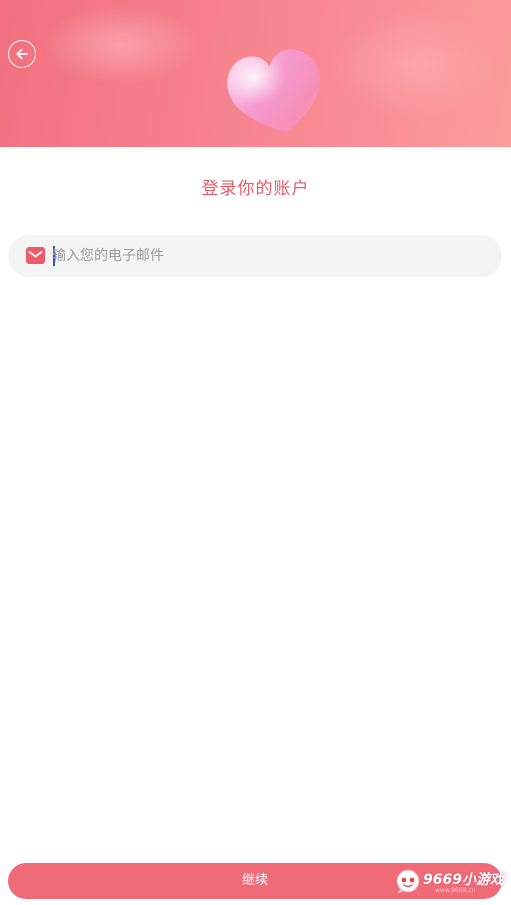 Image resolution: width=511 pixels, height=905 pixels. I want to click on back-button, so click(22, 54).